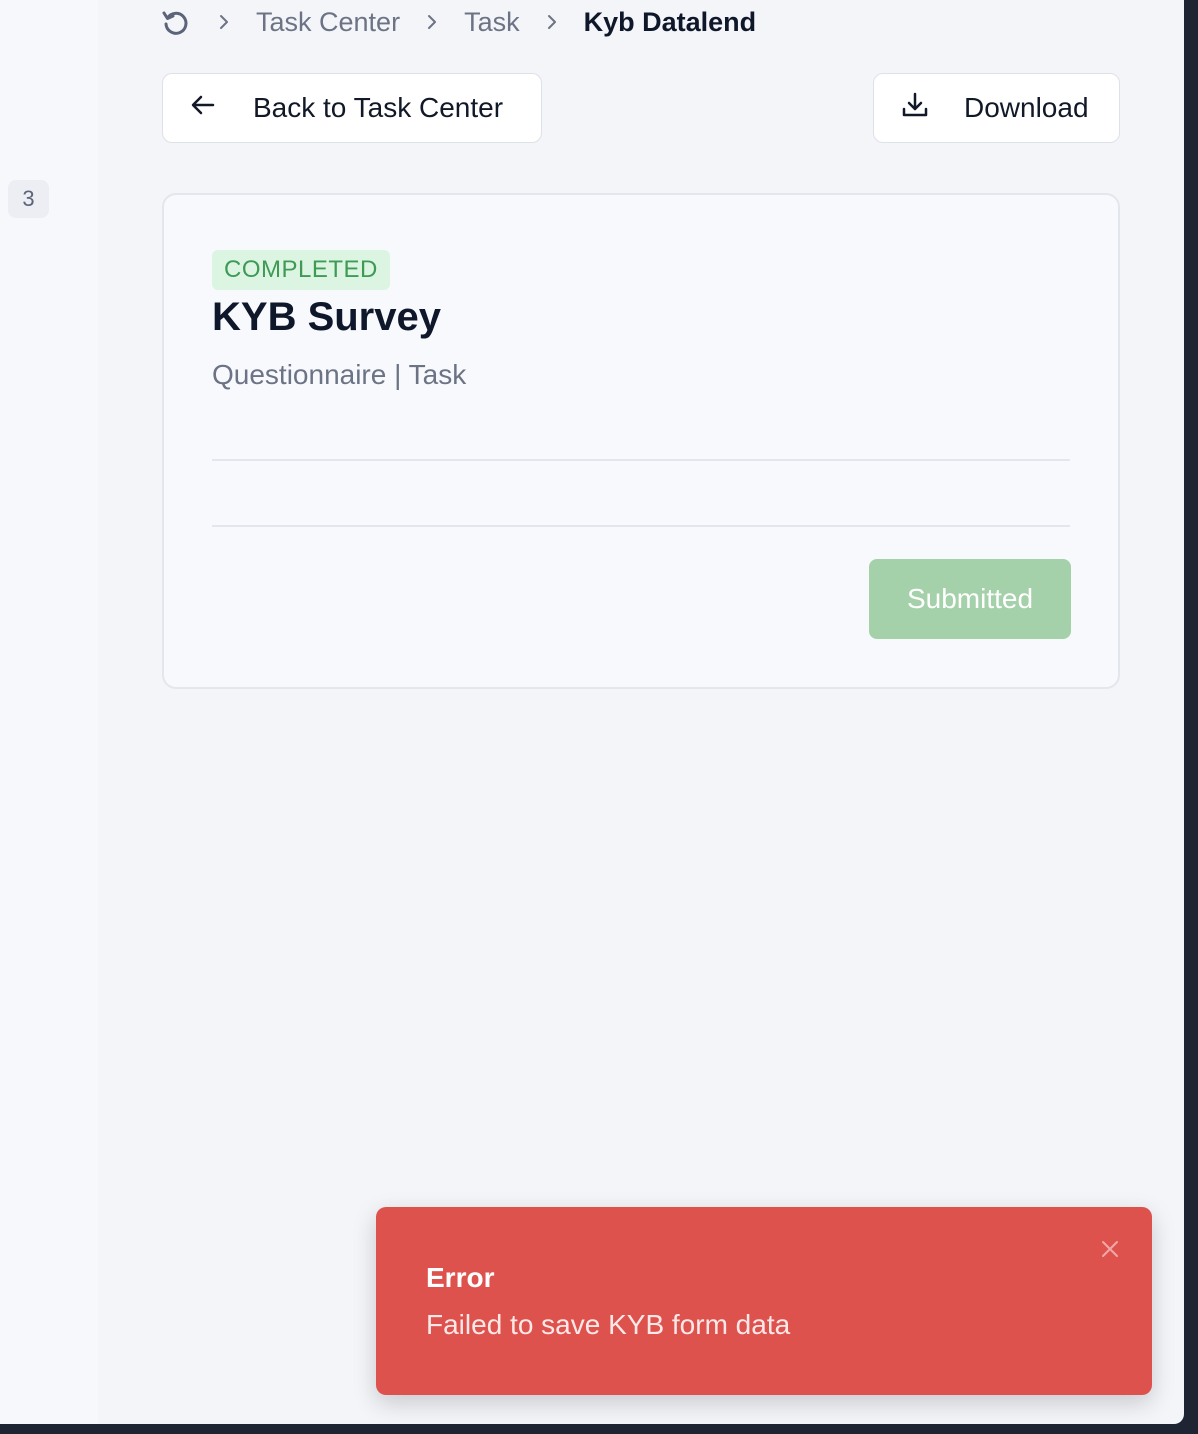  I want to click on breadcrumb: Task Center Task Kyb Datalend, so click(458, 22).